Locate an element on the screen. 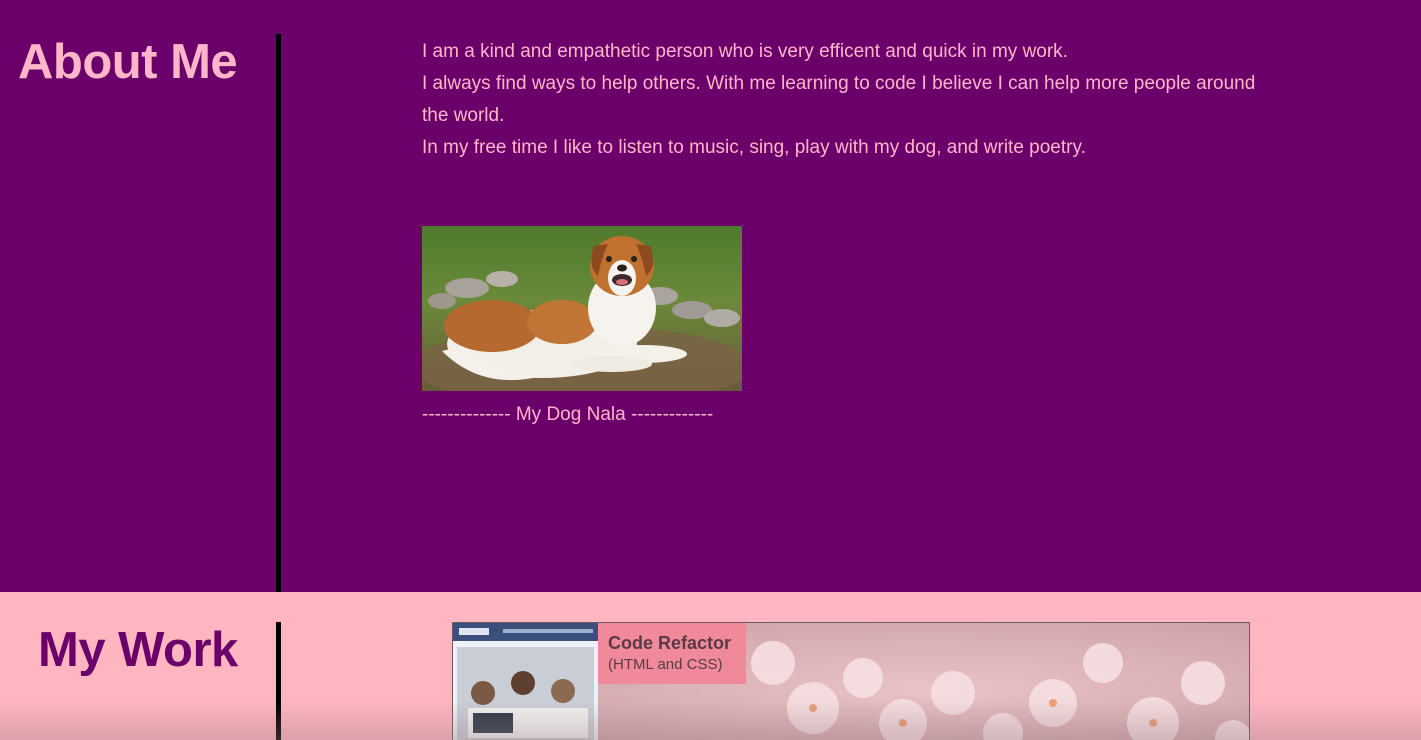 The width and height of the screenshot is (1421, 740). work-heading: My Work is located at coordinates (138, 650).